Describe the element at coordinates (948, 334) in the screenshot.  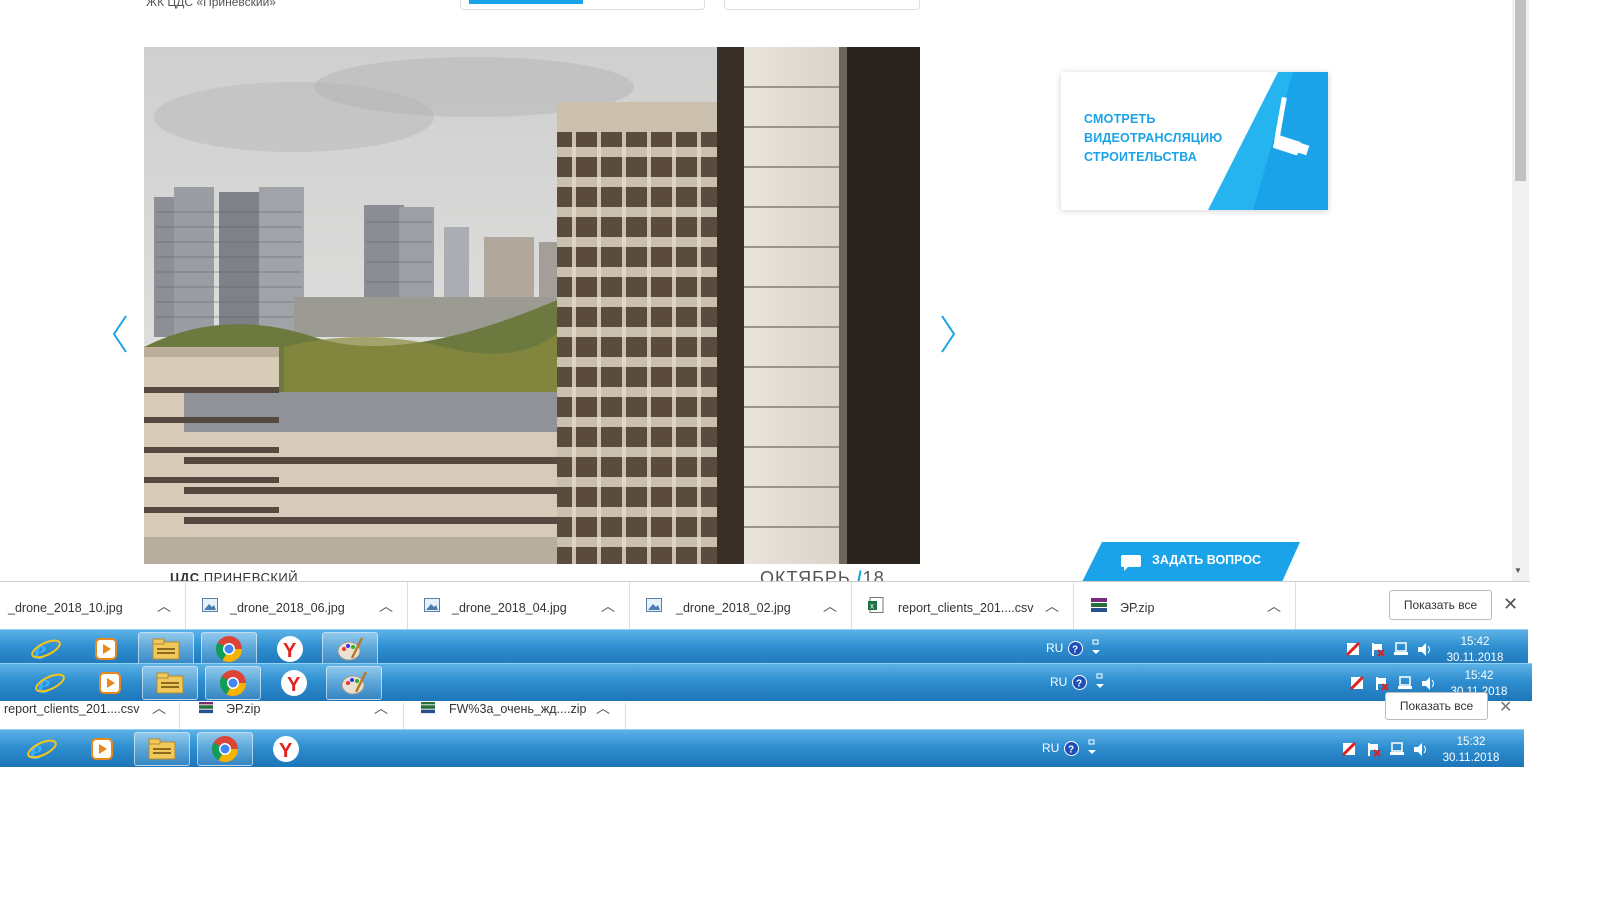
I see `slider-next-arrow-icon` at that location.